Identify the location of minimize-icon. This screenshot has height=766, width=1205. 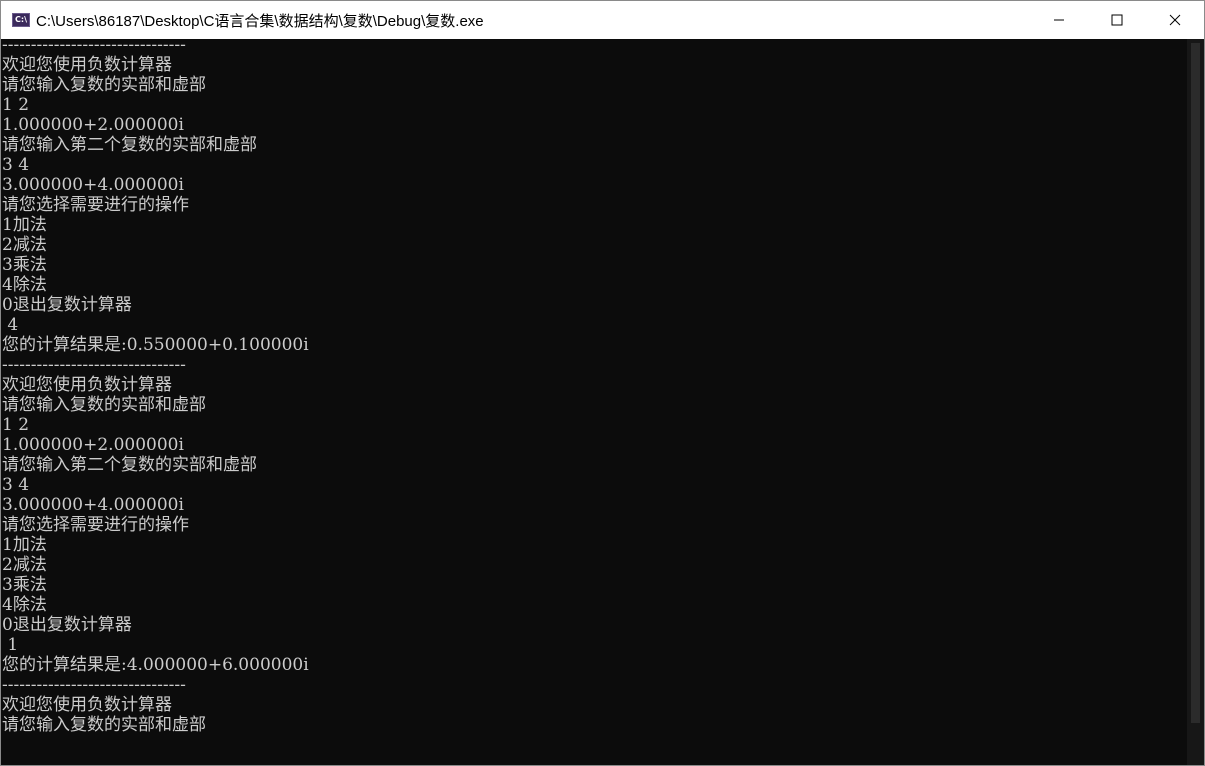
(1059, 20).